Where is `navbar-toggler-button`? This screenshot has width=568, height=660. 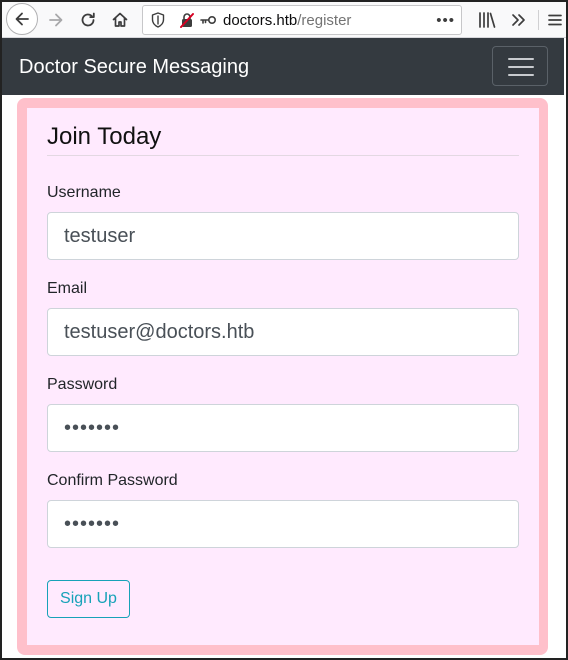
navbar-toggler-button is located at coordinates (520, 66).